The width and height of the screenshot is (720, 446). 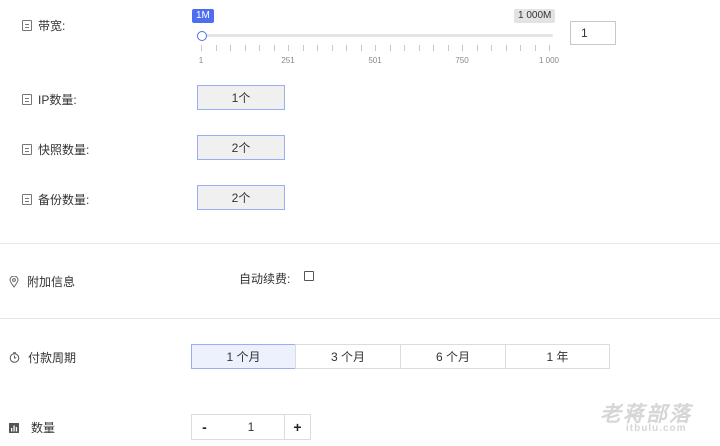 I want to click on snapshot-value: 2个, so click(x=241, y=148).